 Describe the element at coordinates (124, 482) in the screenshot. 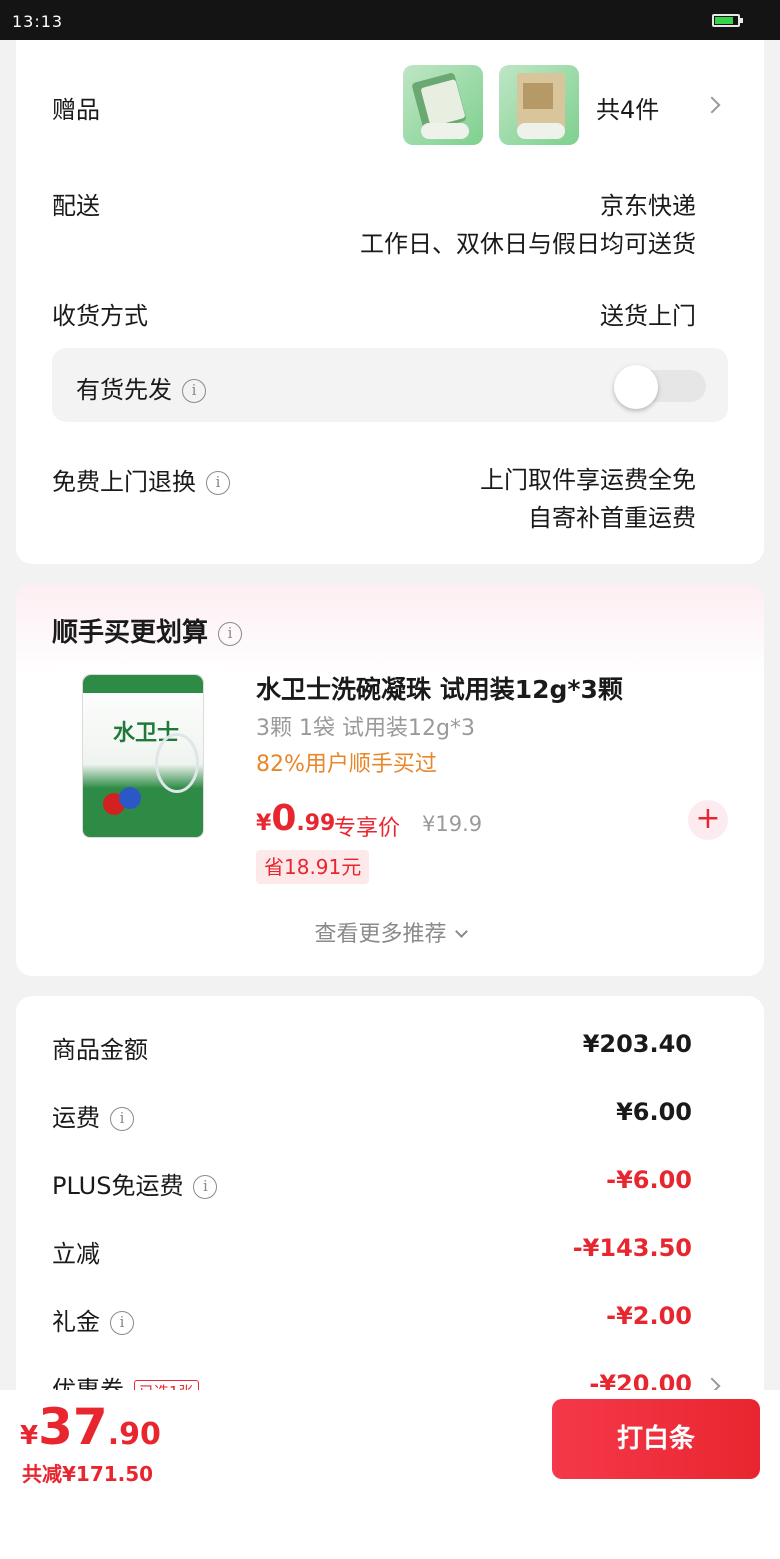

I see `return-label-text: 免费上门退换` at that location.